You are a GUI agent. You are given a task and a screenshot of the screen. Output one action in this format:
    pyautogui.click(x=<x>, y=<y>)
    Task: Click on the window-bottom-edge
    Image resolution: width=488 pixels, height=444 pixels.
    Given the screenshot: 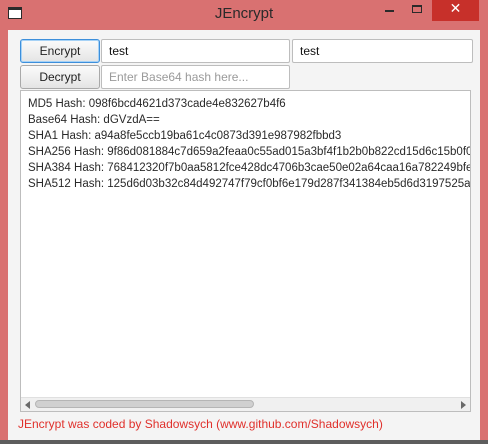 What is the action you would take?
    pyautogui.click(x=244, y=442)
    